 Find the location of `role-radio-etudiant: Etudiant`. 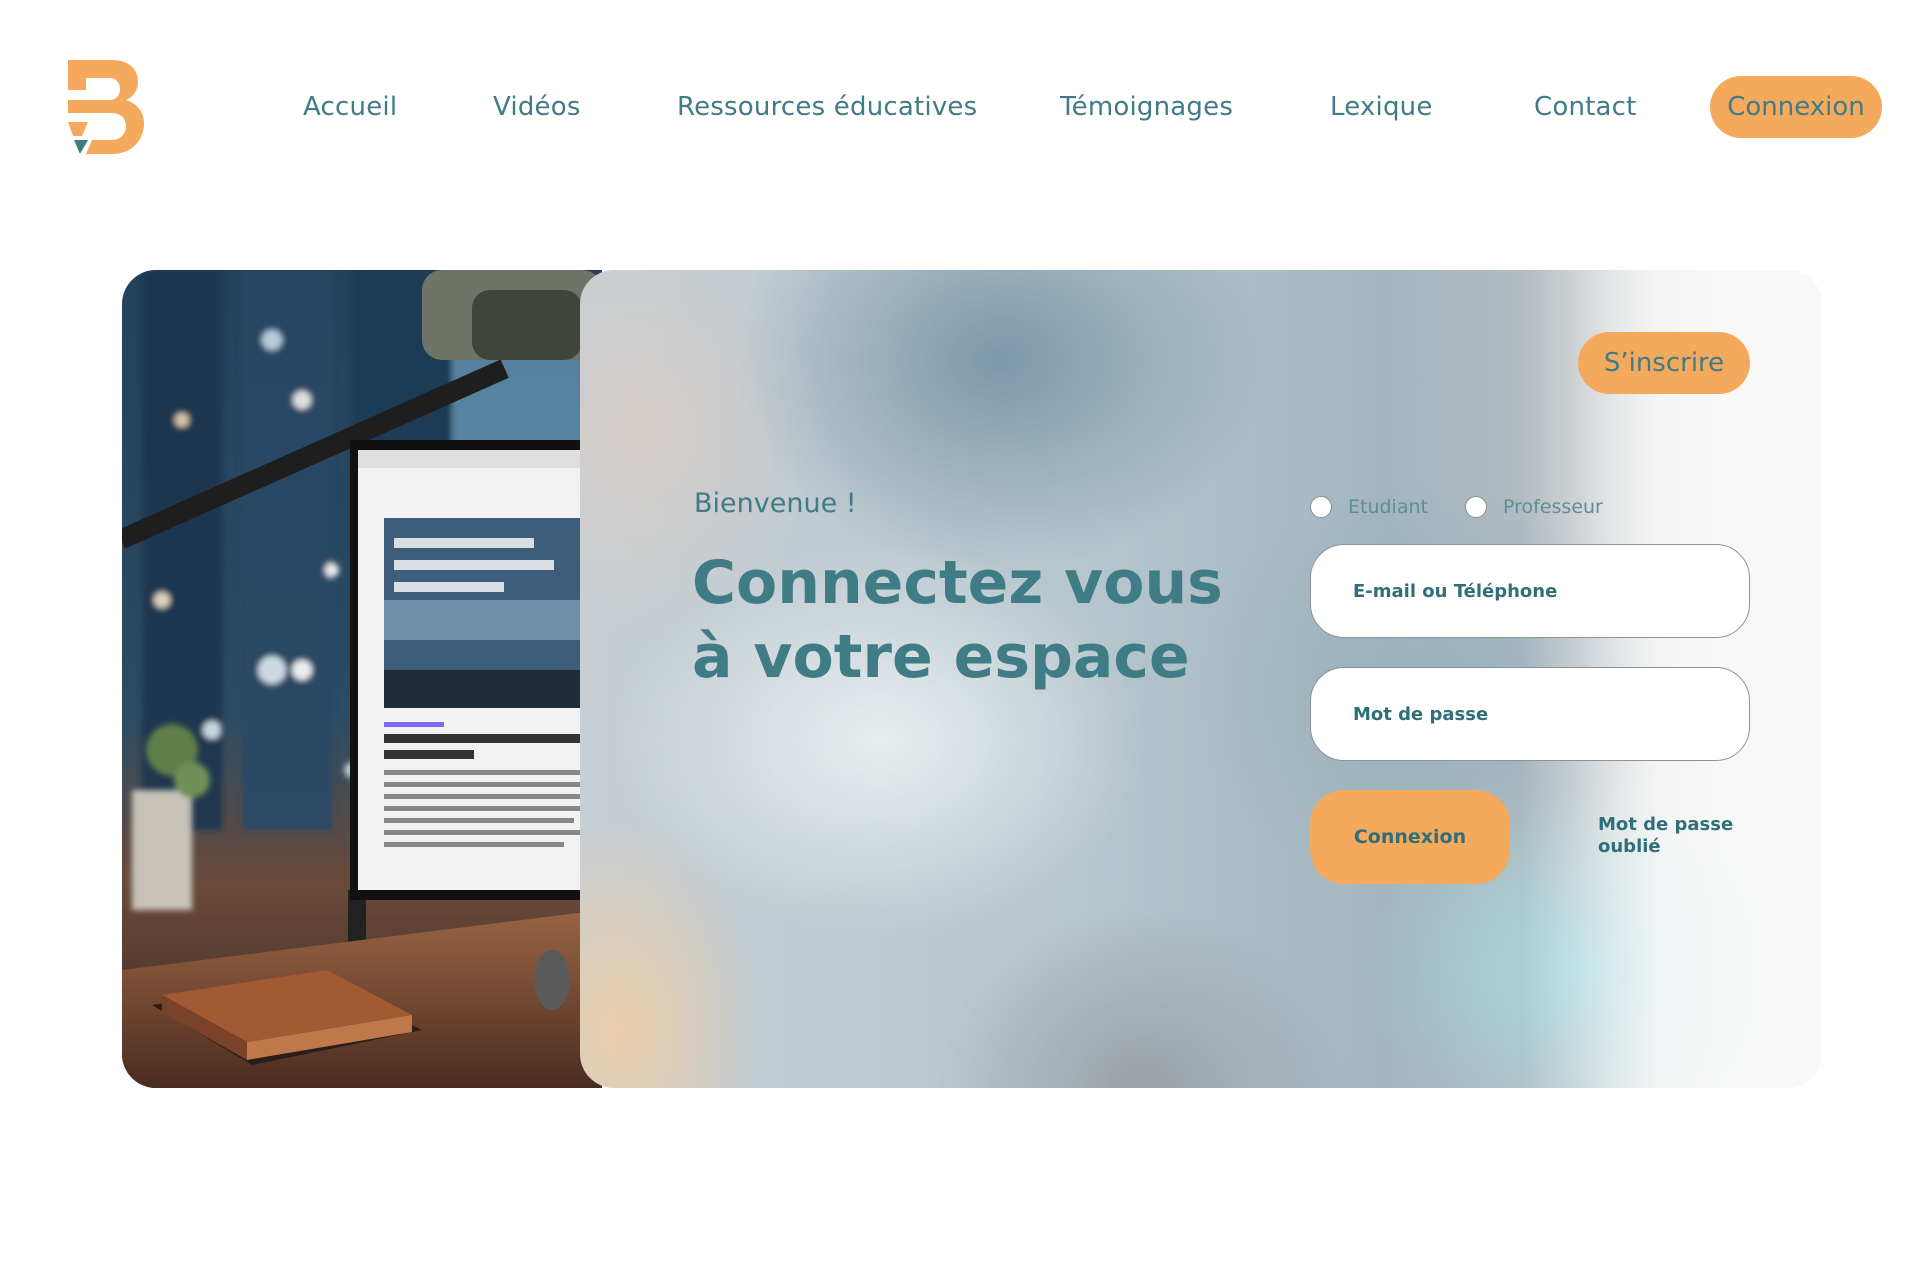

role-radio-etudiant: Etudiant is located at coordinates (1369, 507).